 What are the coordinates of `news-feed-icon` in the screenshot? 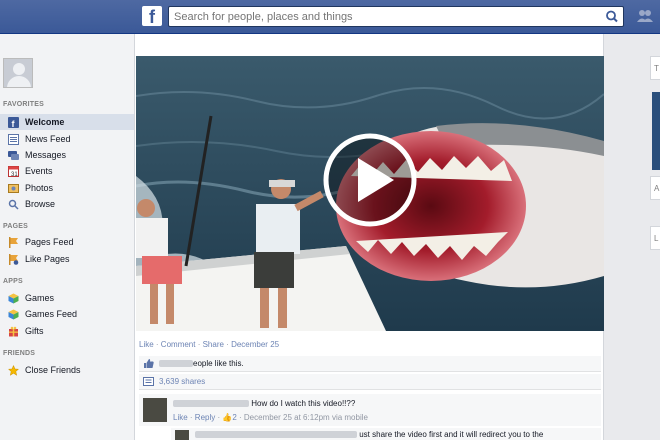 It's located at (13, 139).